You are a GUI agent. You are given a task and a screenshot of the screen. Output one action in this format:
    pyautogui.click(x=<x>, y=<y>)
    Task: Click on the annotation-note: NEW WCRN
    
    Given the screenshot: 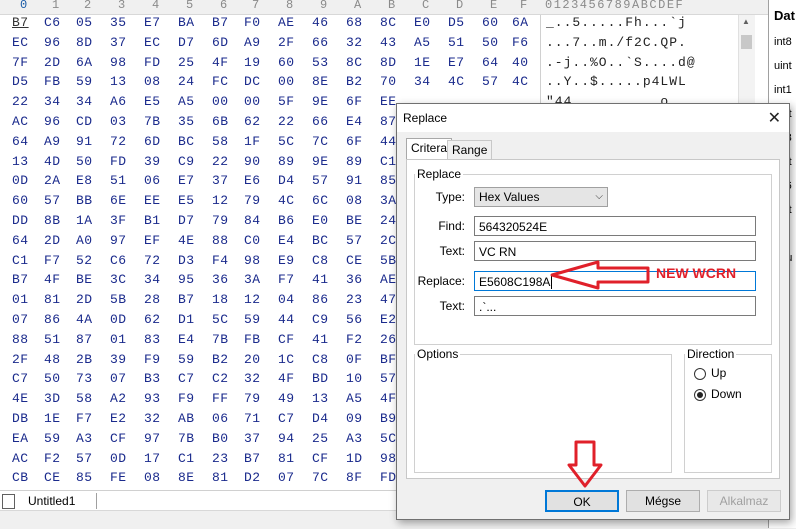 What is the action you would take?
    pyautogui.click(x=696, y=273)
    